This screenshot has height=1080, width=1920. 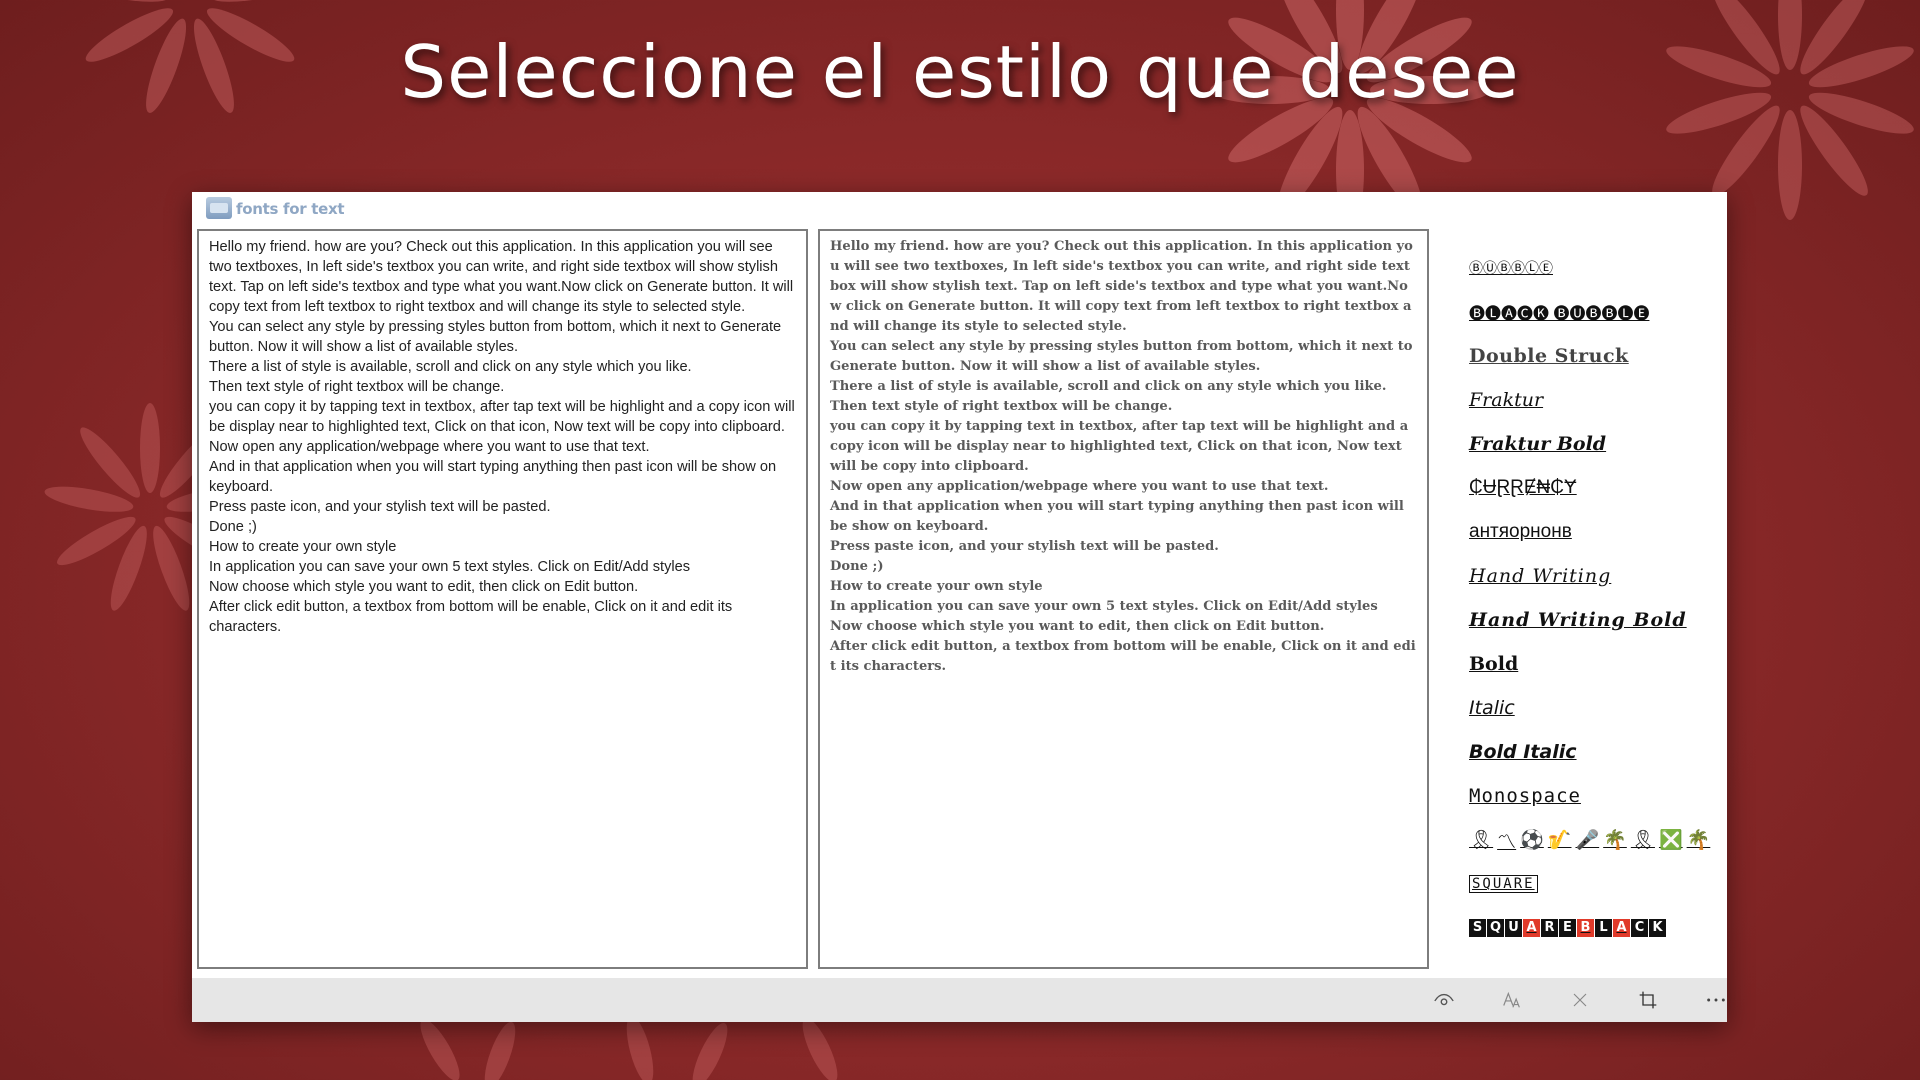 I want to click on close-icon, so click(x=1580, y=1000).